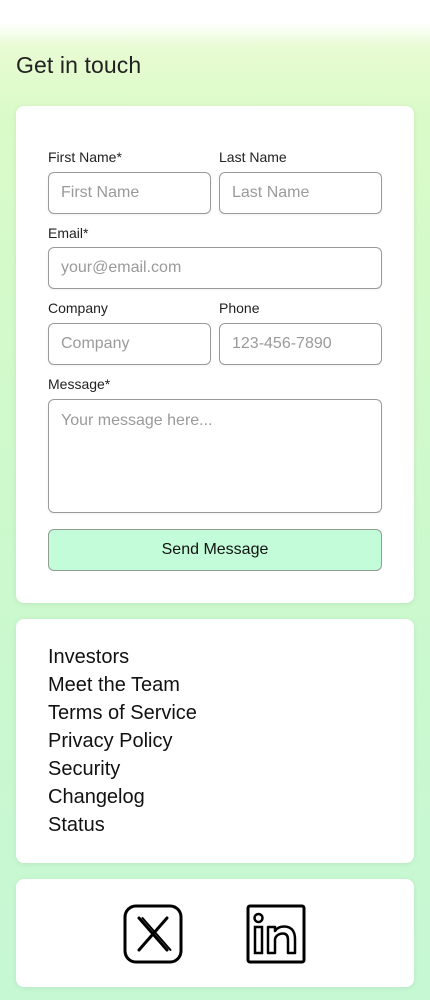 This screenshot has width=430, height=1000. Describe the element at coordinates (215, 550) in the screenshot. I see `send-message-button: Send Message` at that location.